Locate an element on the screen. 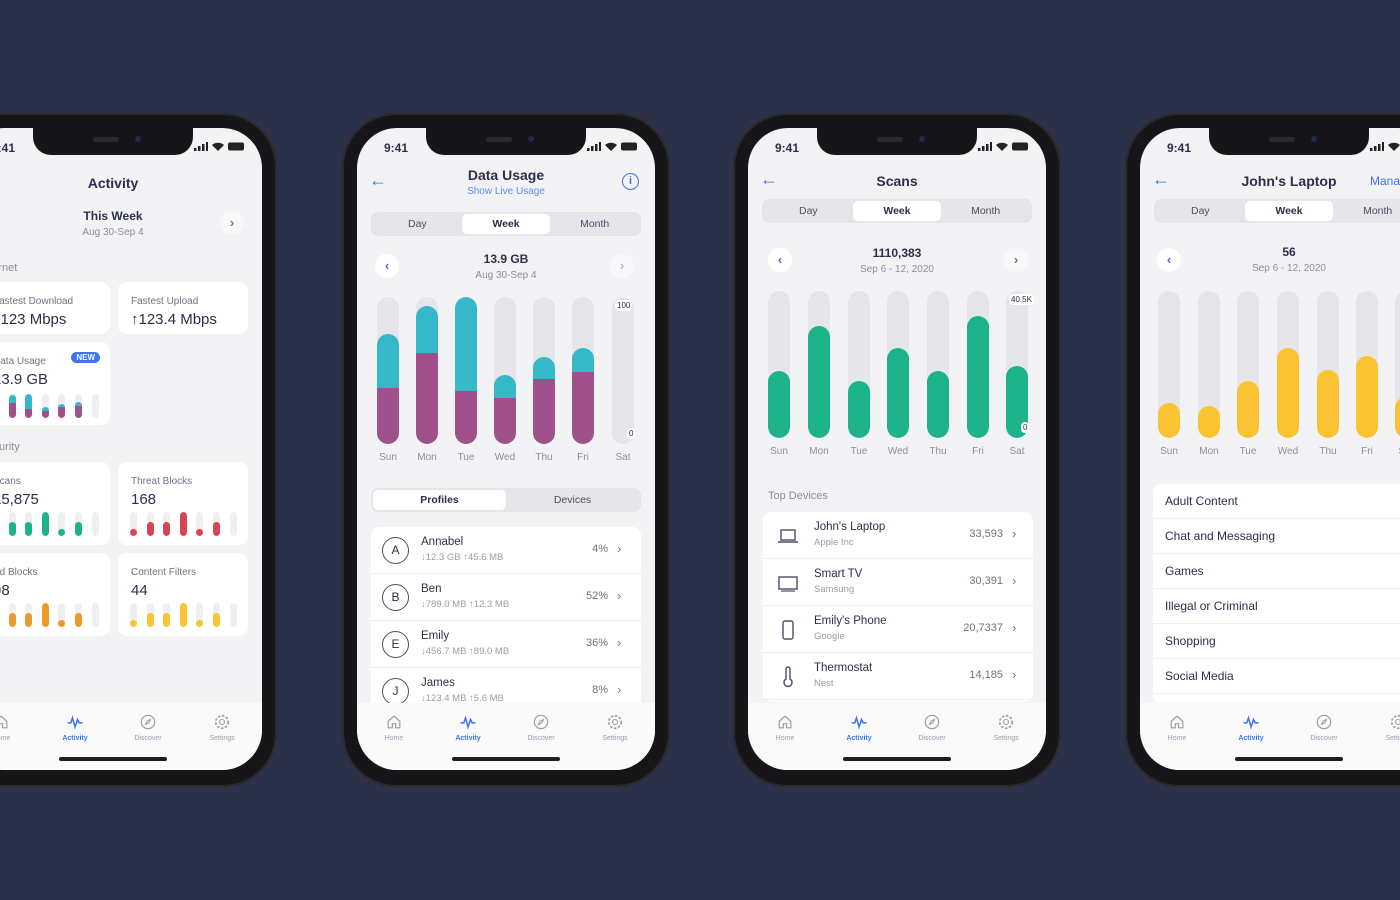  profiles-devices-toggle: Profiles Devices is located at coordinates (506, 500).